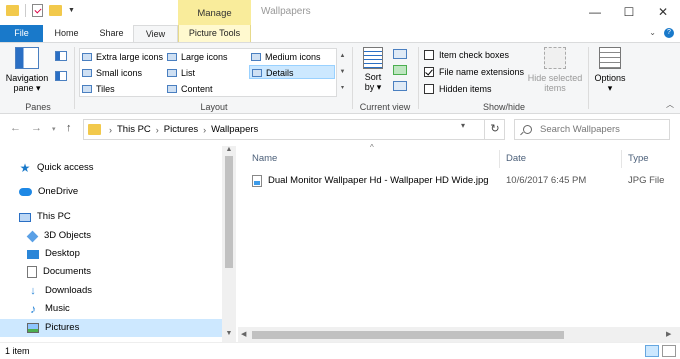  I want to click on layout-large-icons: Large icons, so click(196, 57).